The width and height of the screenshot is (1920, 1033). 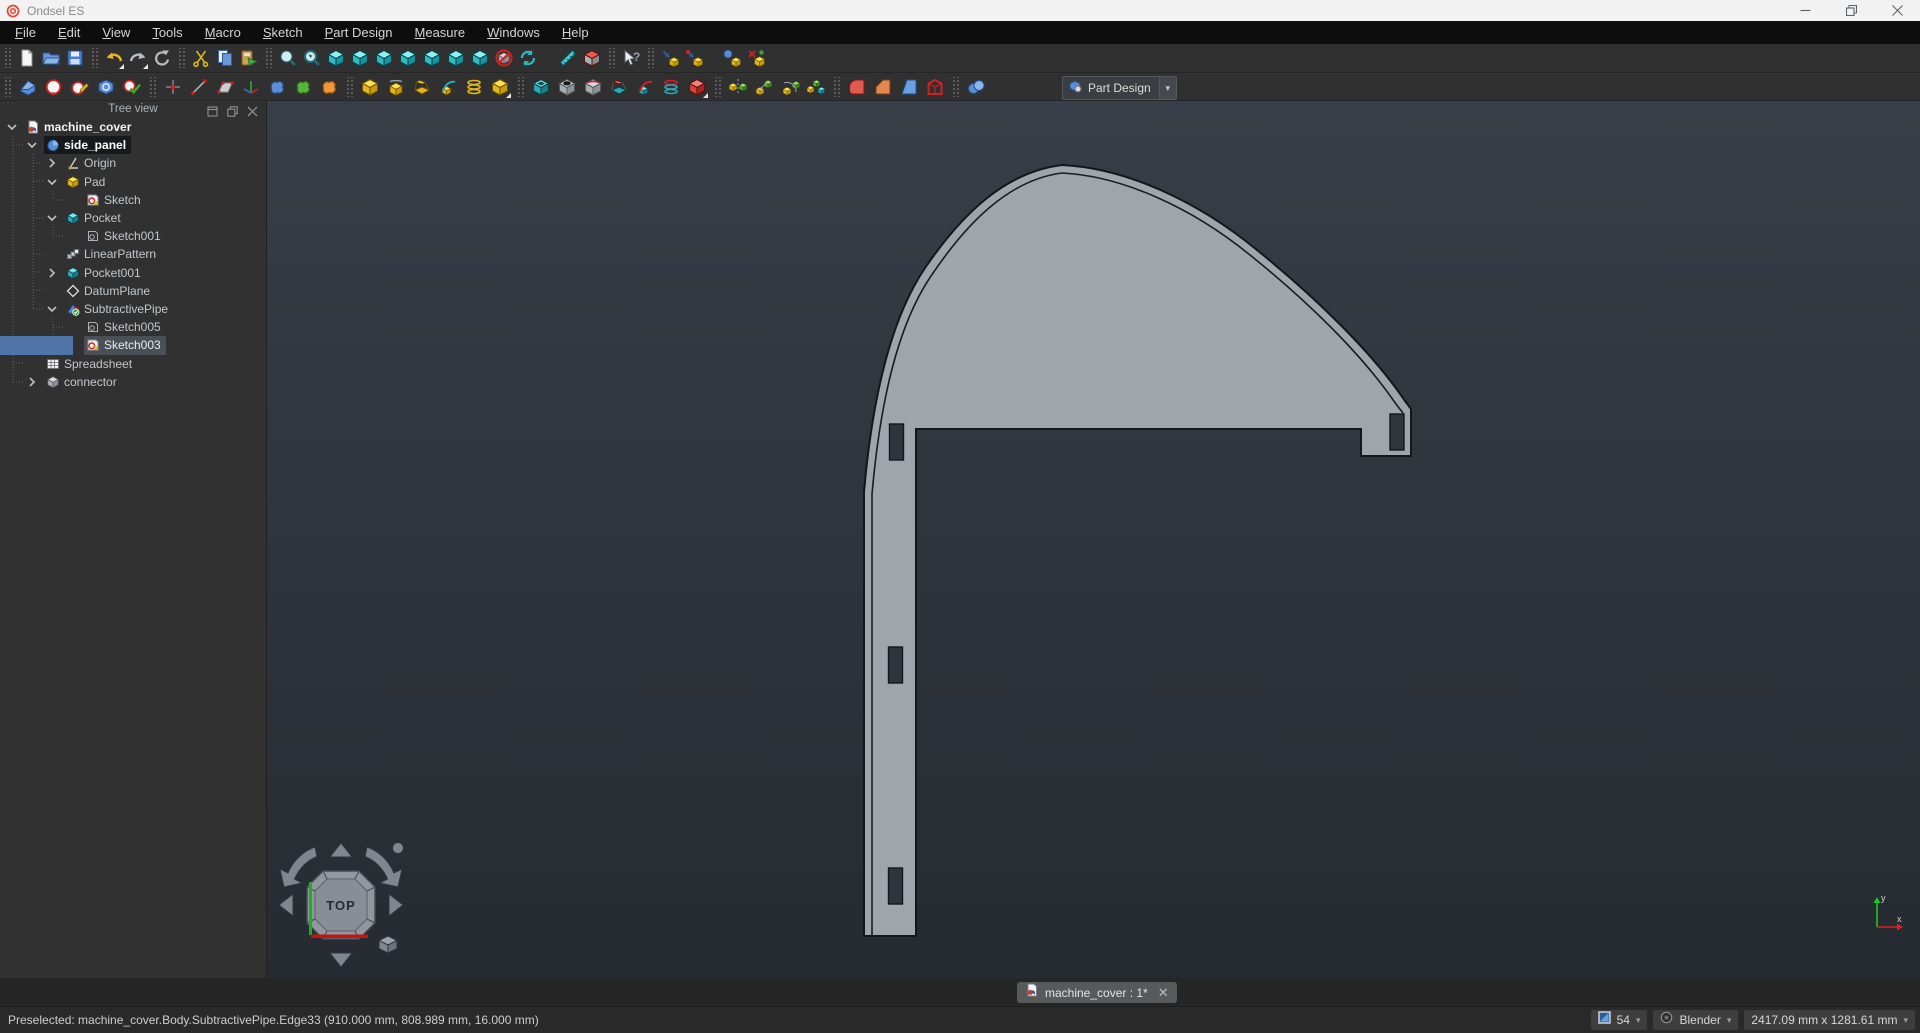 I want to click on menu-part-design: Part Design, so click(x=359, y=32).